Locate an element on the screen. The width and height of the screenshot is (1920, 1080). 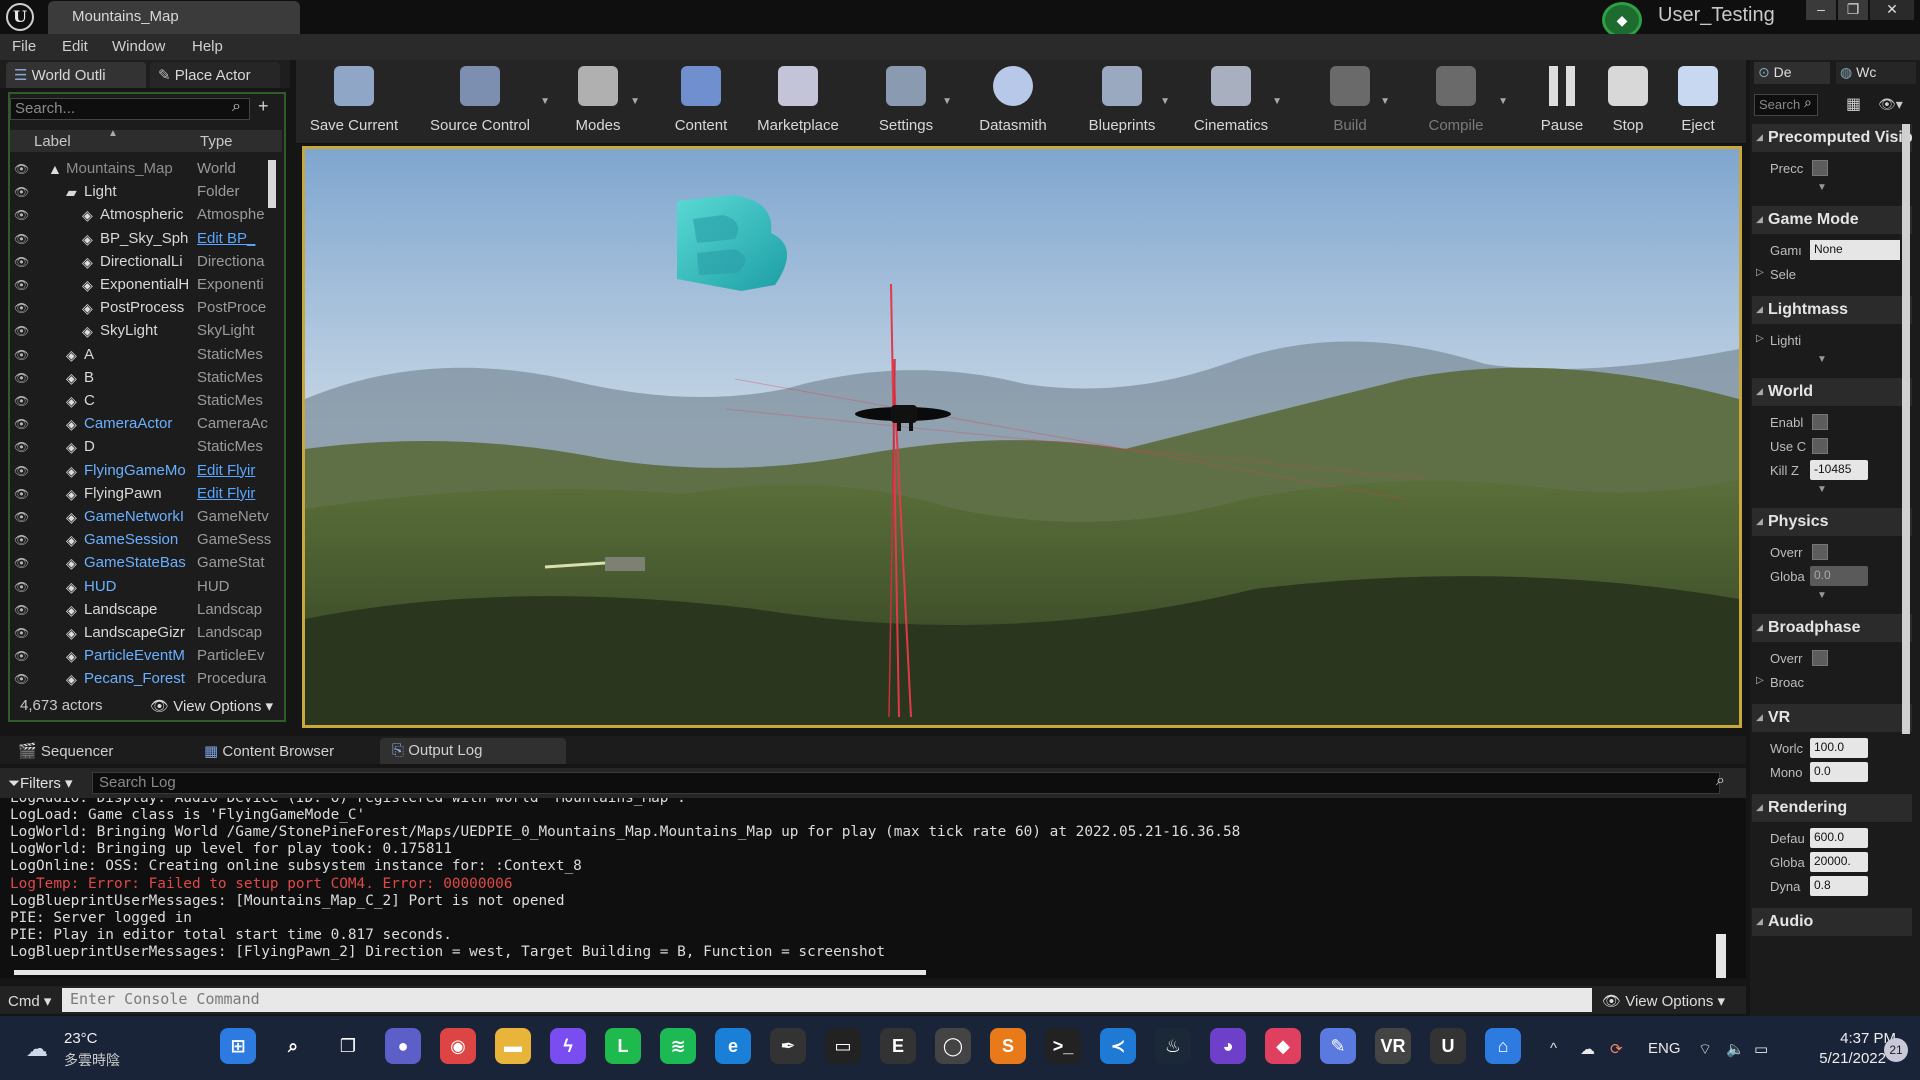
start-icon: ⊞ is located at coordinates (238, 1046).